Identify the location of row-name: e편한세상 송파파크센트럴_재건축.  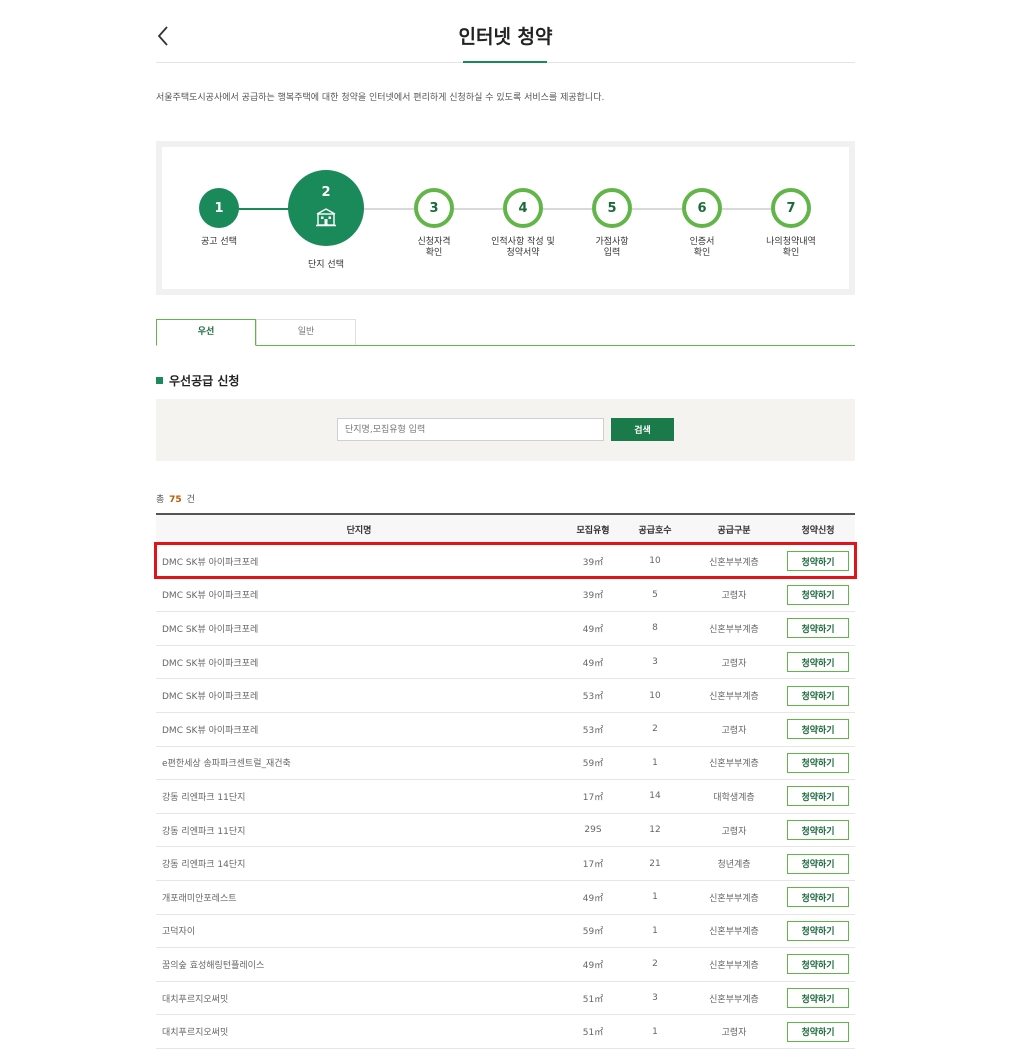
(226, 764).